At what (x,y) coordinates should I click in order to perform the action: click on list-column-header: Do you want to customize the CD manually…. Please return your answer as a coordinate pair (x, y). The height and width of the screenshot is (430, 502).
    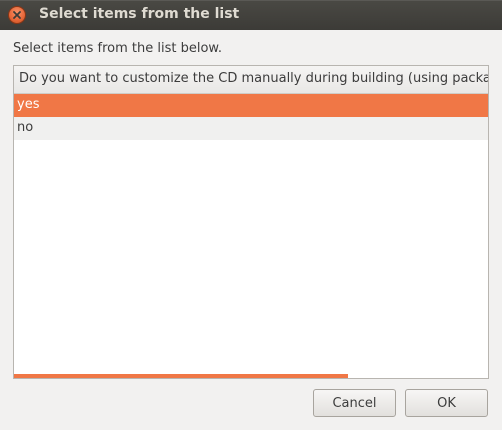
    Looking at the image, I should click on (251, 80).